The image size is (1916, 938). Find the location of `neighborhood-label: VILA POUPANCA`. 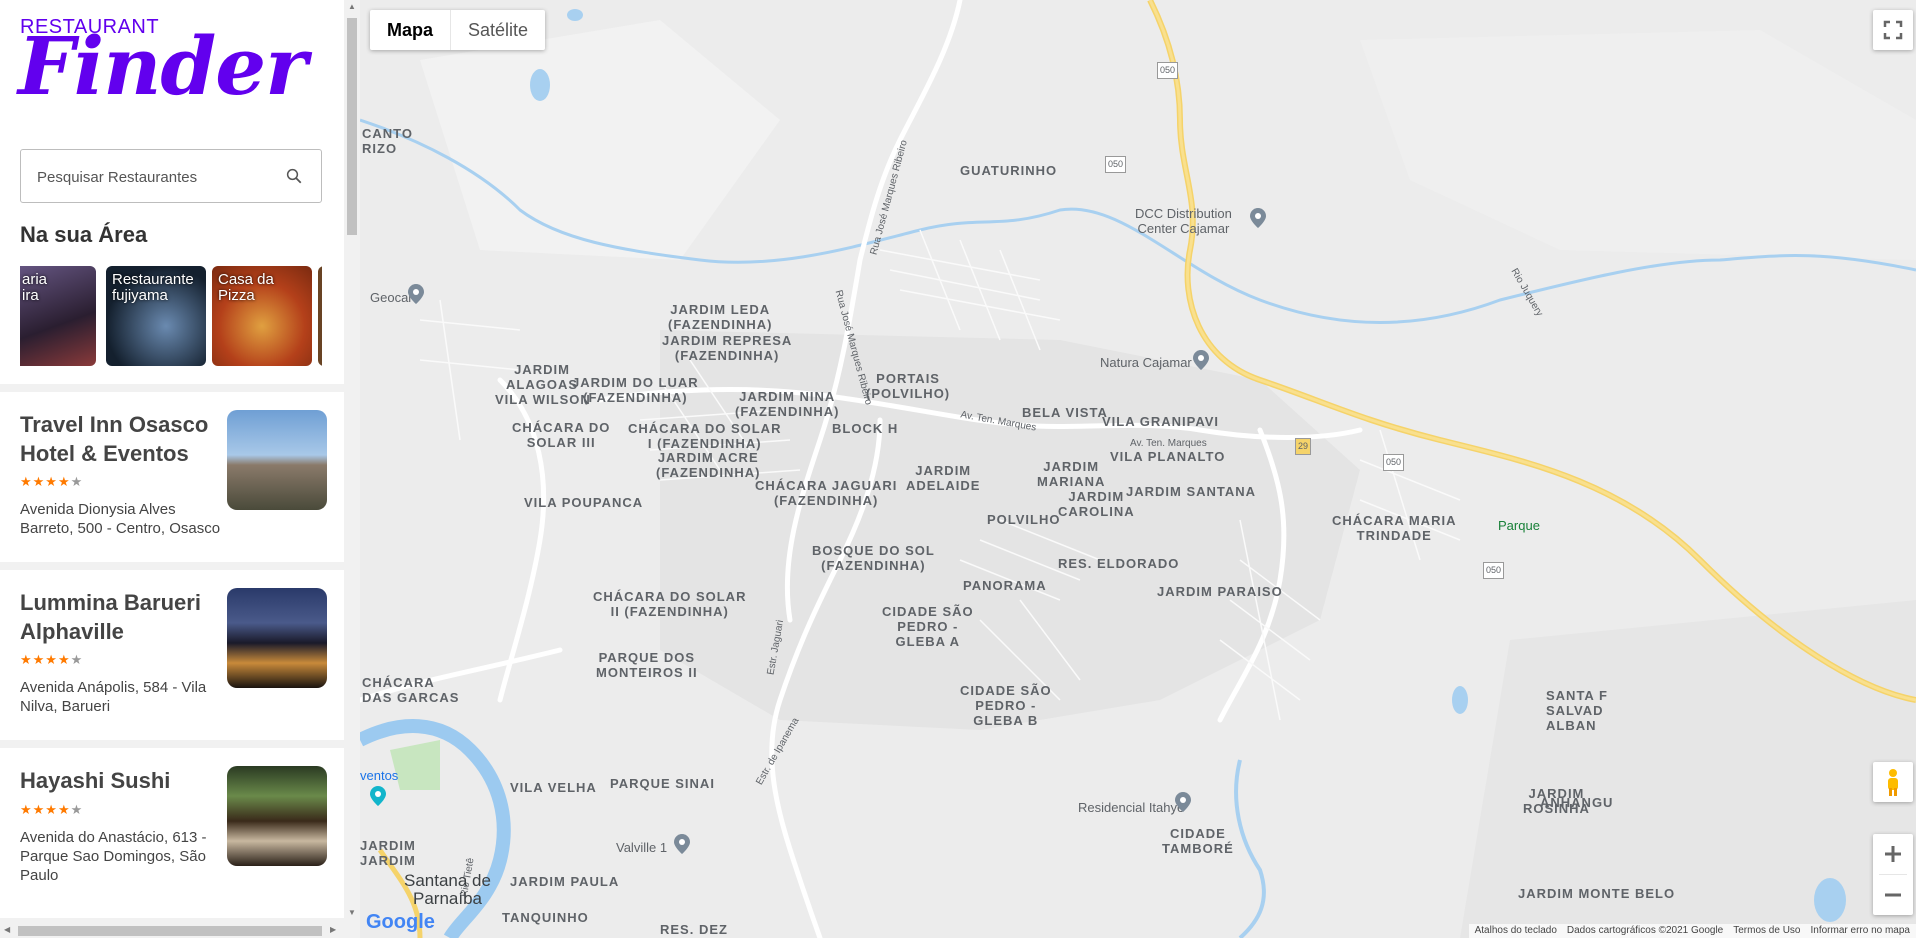

neighborhood-label: VILA POUPANCA is located at coordinates (584, 502).